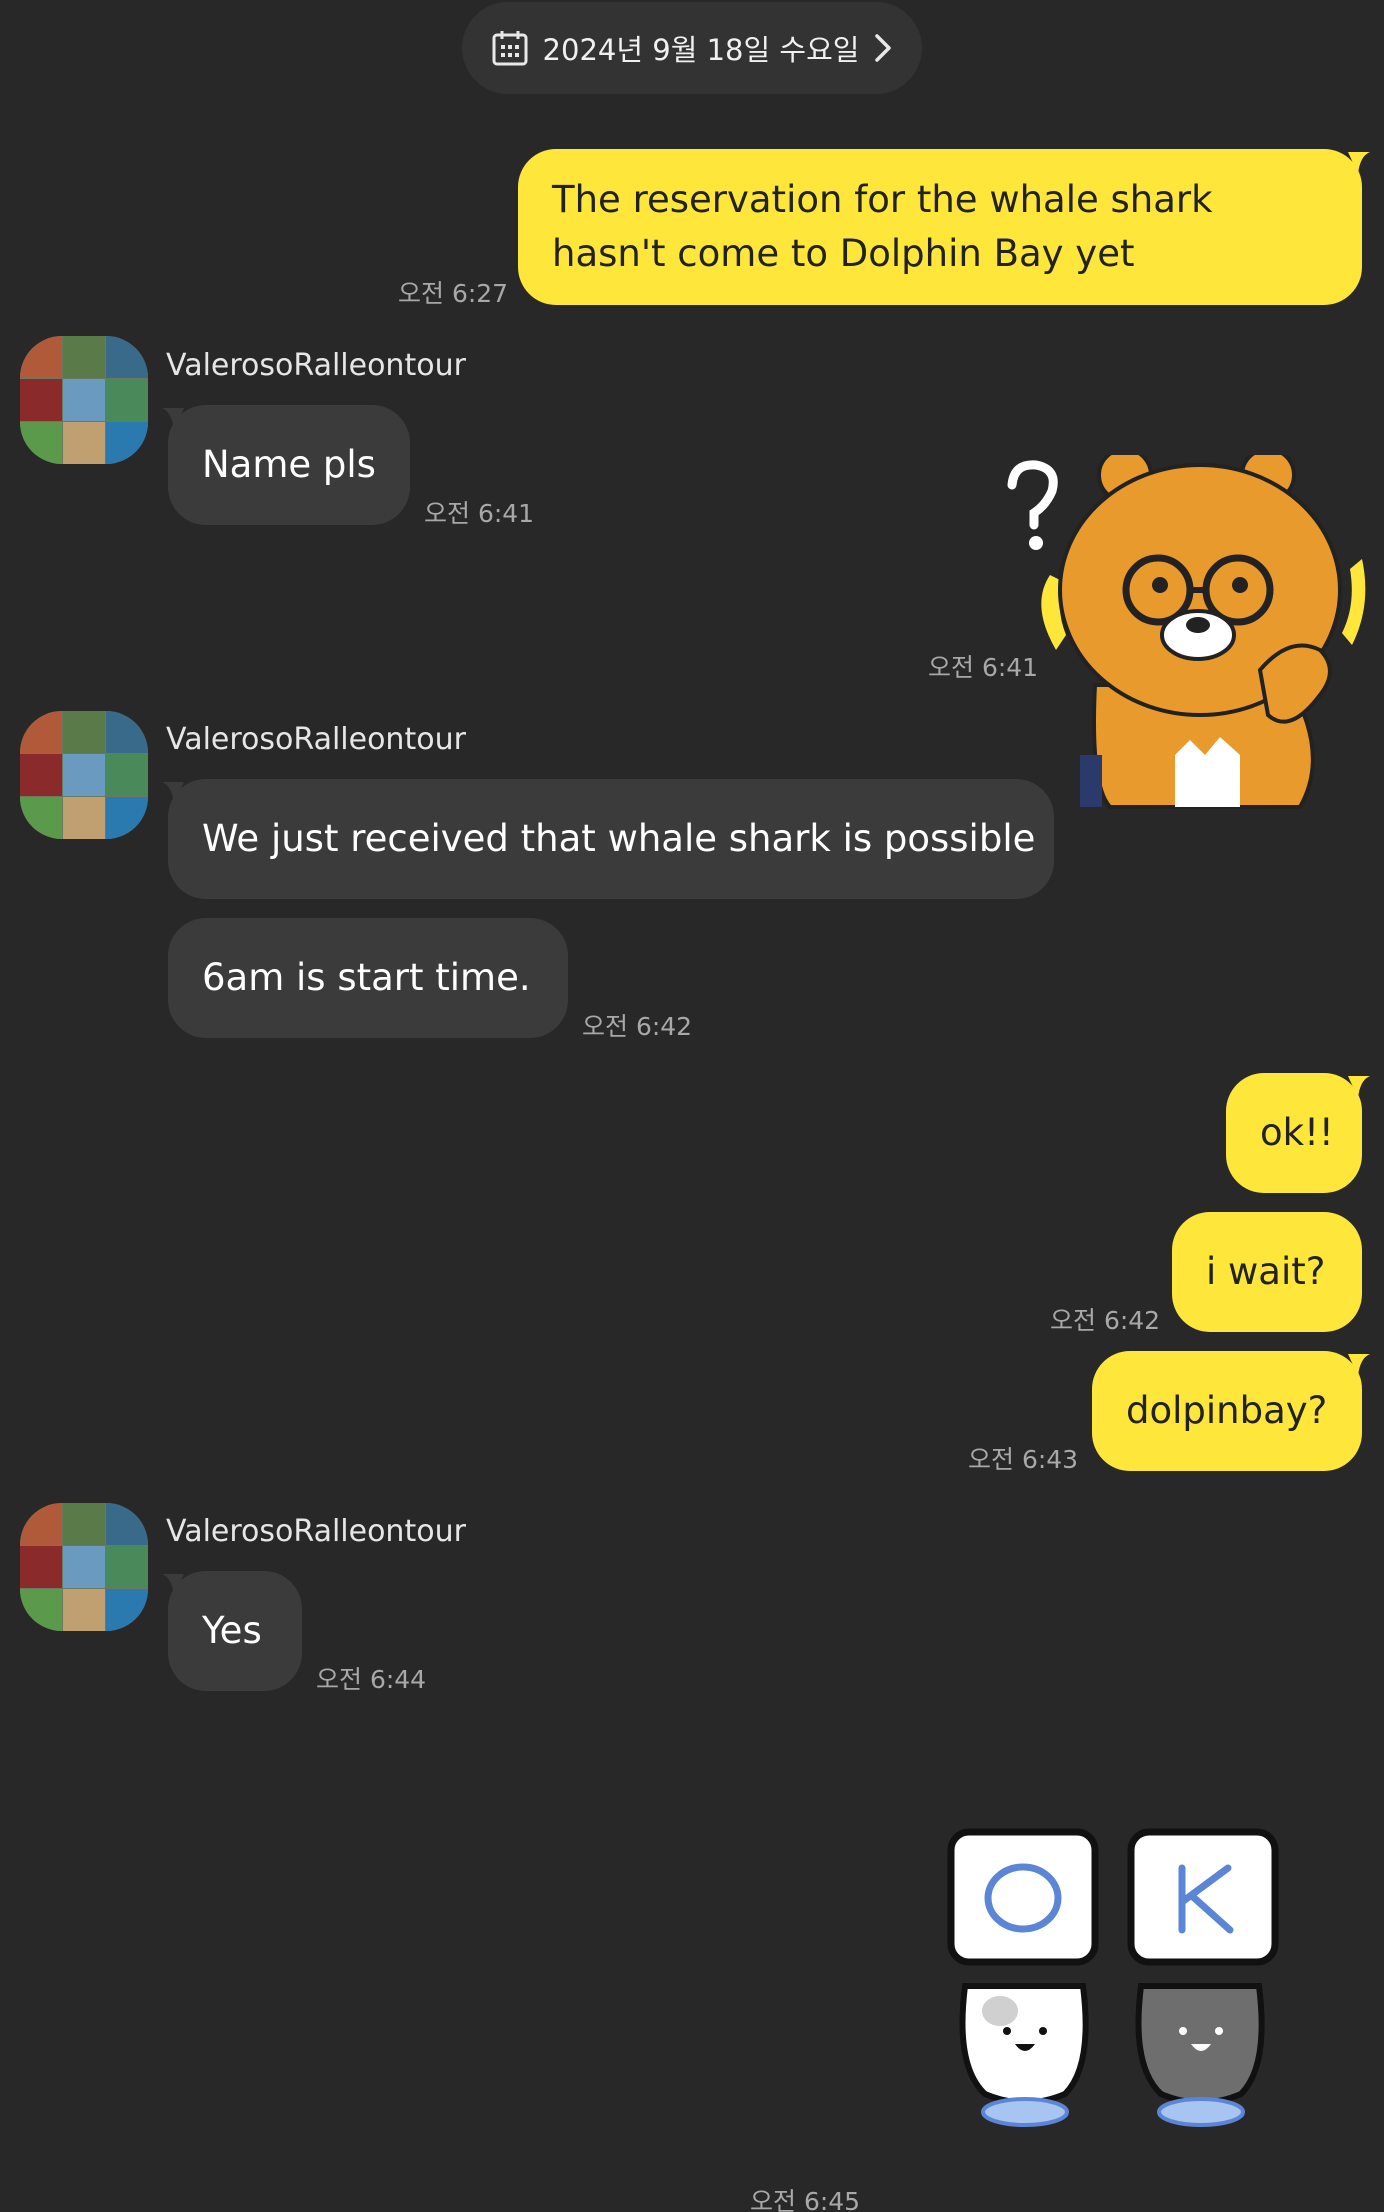 This screenshot has width=1384, height=2212. Describe the element at coordinates (479, 513) in the screenshot. I see `message-time: 오전 6:41` at that location.